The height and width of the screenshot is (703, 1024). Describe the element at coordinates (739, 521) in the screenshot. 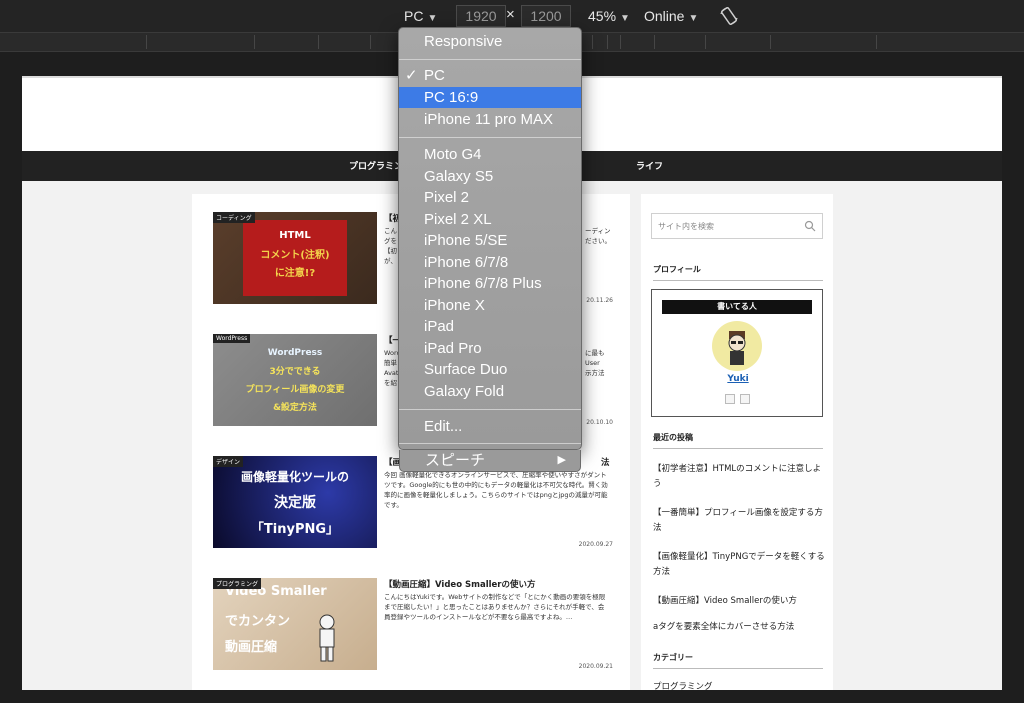

I see `recent-post-link: 【一番簡単】プロフィール画像を設定する方法` at that location.